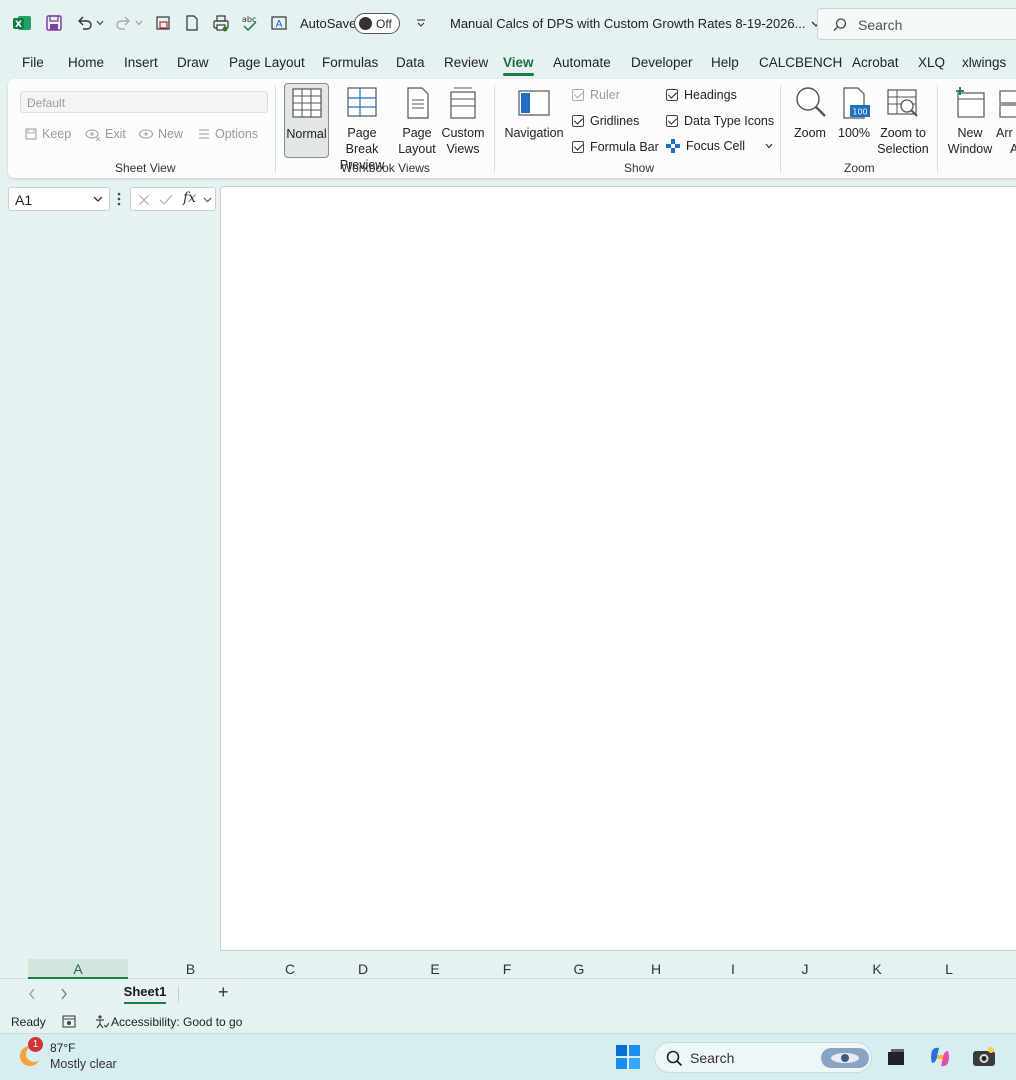  Describe the element at coordinates (1006, 120) in the screenshot. I see `arrange-all-button: Arr A` at that location.